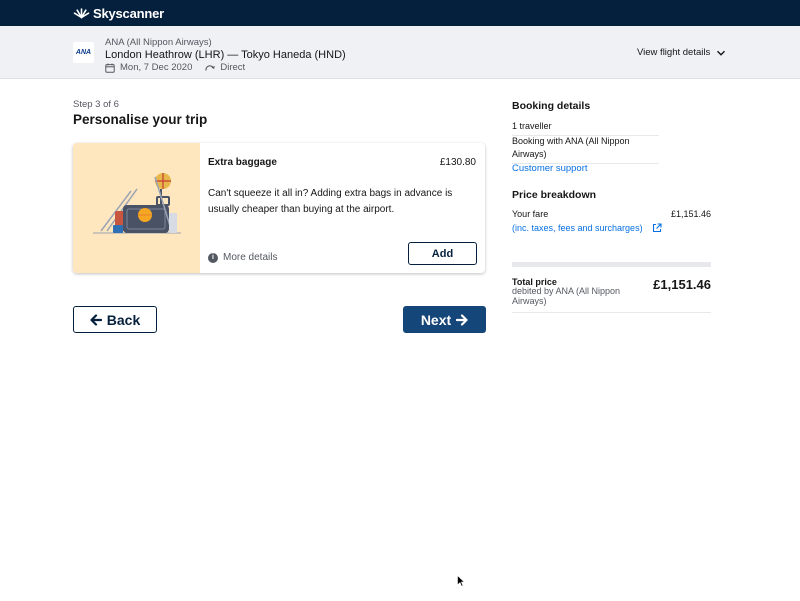  Describe the element at coordinates (250, 257) in the screenshot. I see `more-details-label: More details` at that location.